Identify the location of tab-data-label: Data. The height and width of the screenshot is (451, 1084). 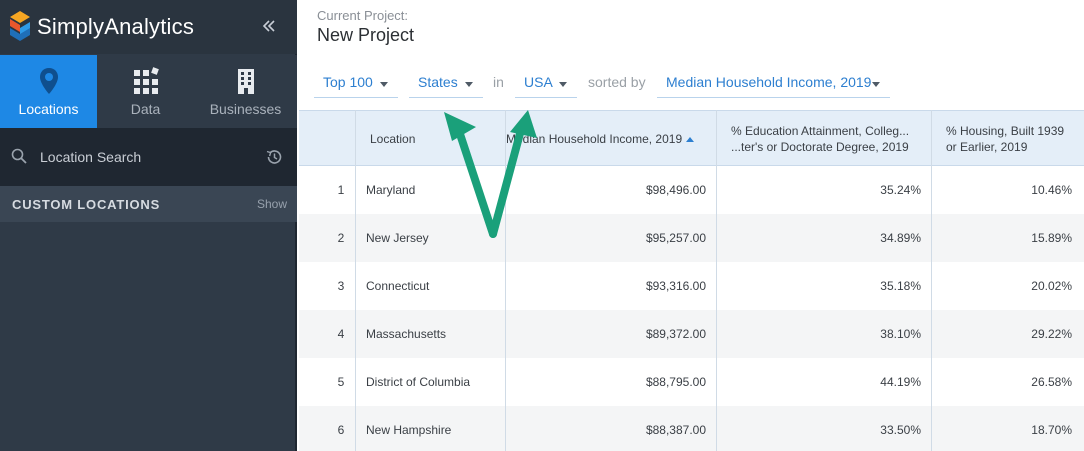
(145, 109).